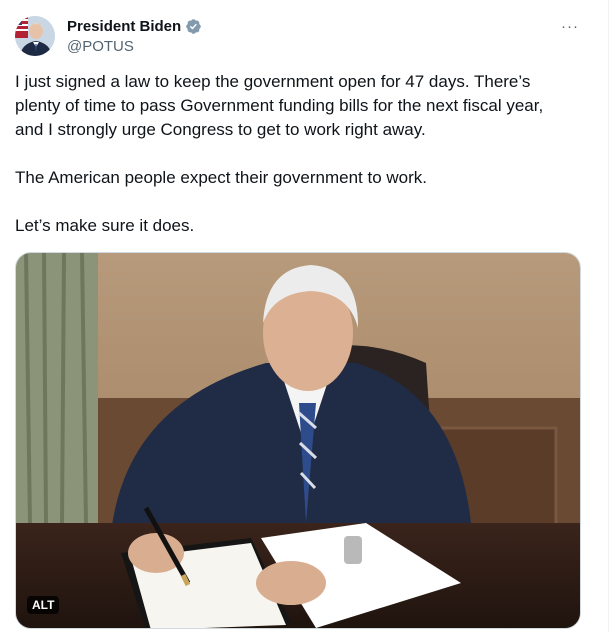 The width and height of the screenshot is (609, 632). What do you see at coordinates (124, 26) in the screenshot?
I see `author-display-name: President Biden` at bounding box center [124, 26].